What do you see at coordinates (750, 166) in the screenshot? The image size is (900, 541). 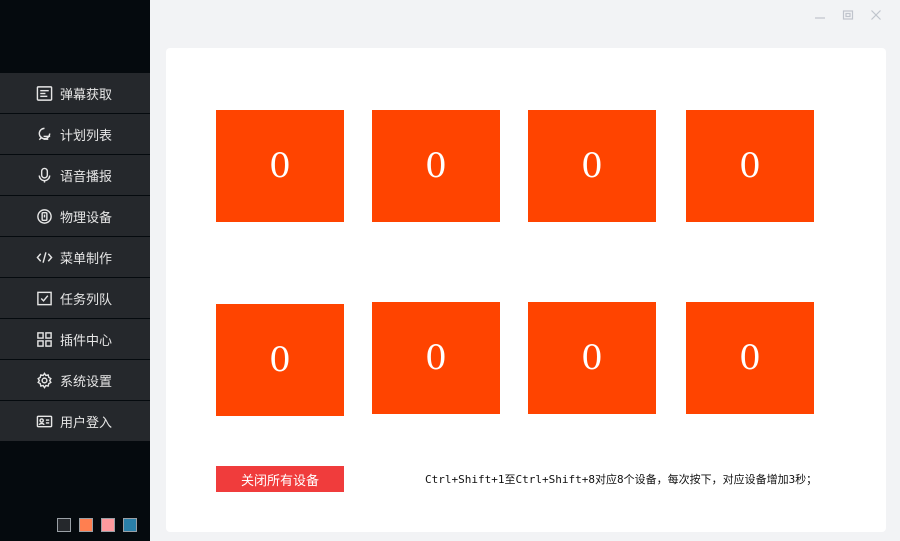 I see `device-counter-4: 0` at bounding box center [750, 166].